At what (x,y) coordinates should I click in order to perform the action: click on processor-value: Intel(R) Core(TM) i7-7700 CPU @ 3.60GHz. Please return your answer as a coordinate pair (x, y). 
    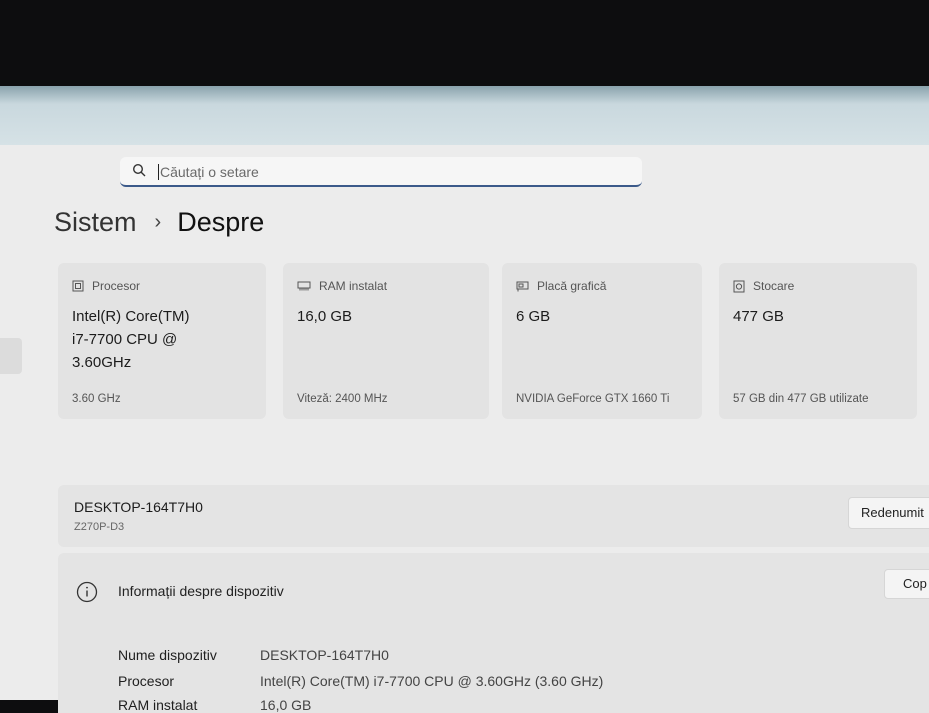
    Looking at the image, I should click on (131, 339).